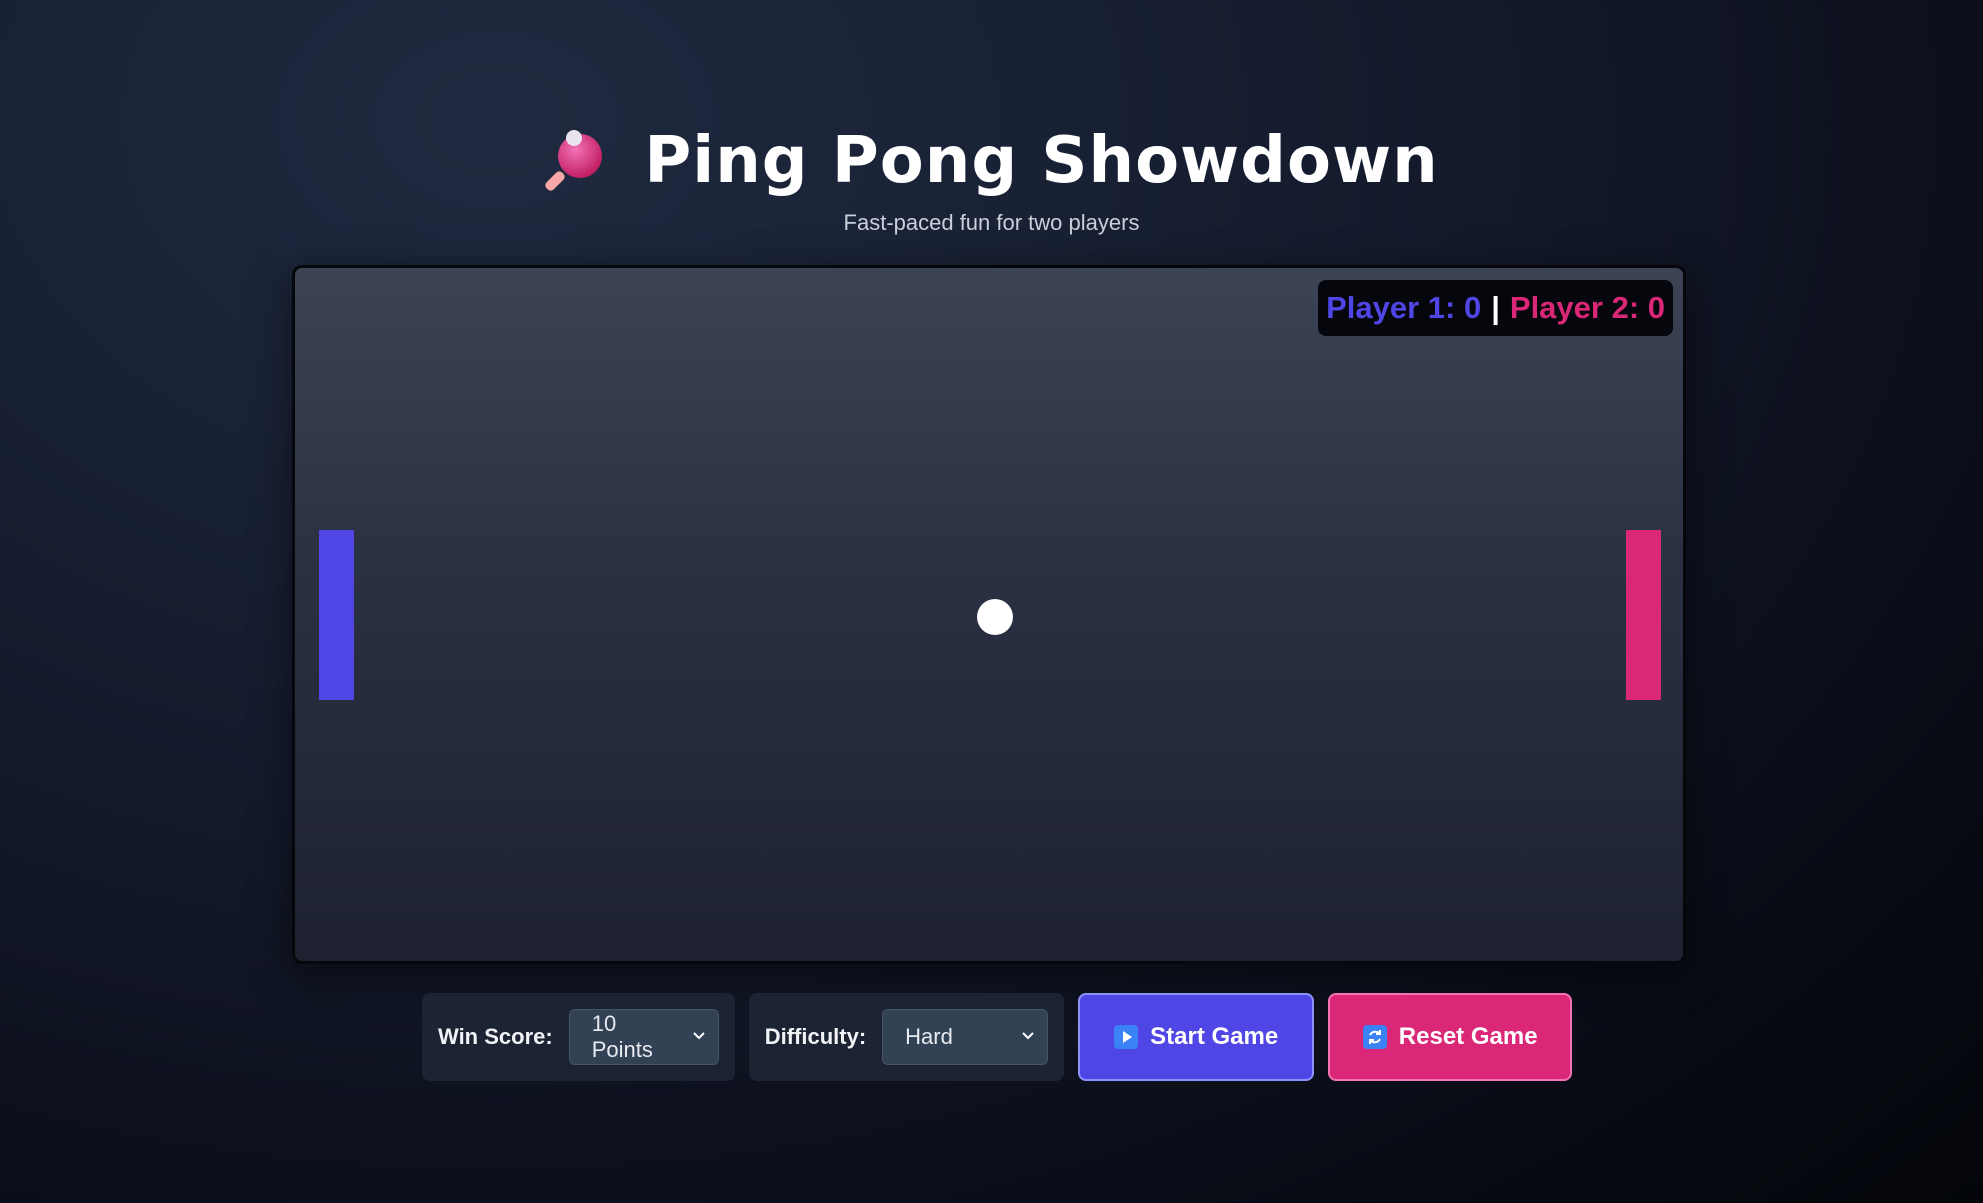 The height and width of the screenshot is (1203, 1983). I want to click on win-score-label: Win Score:, so click(495, 1036).